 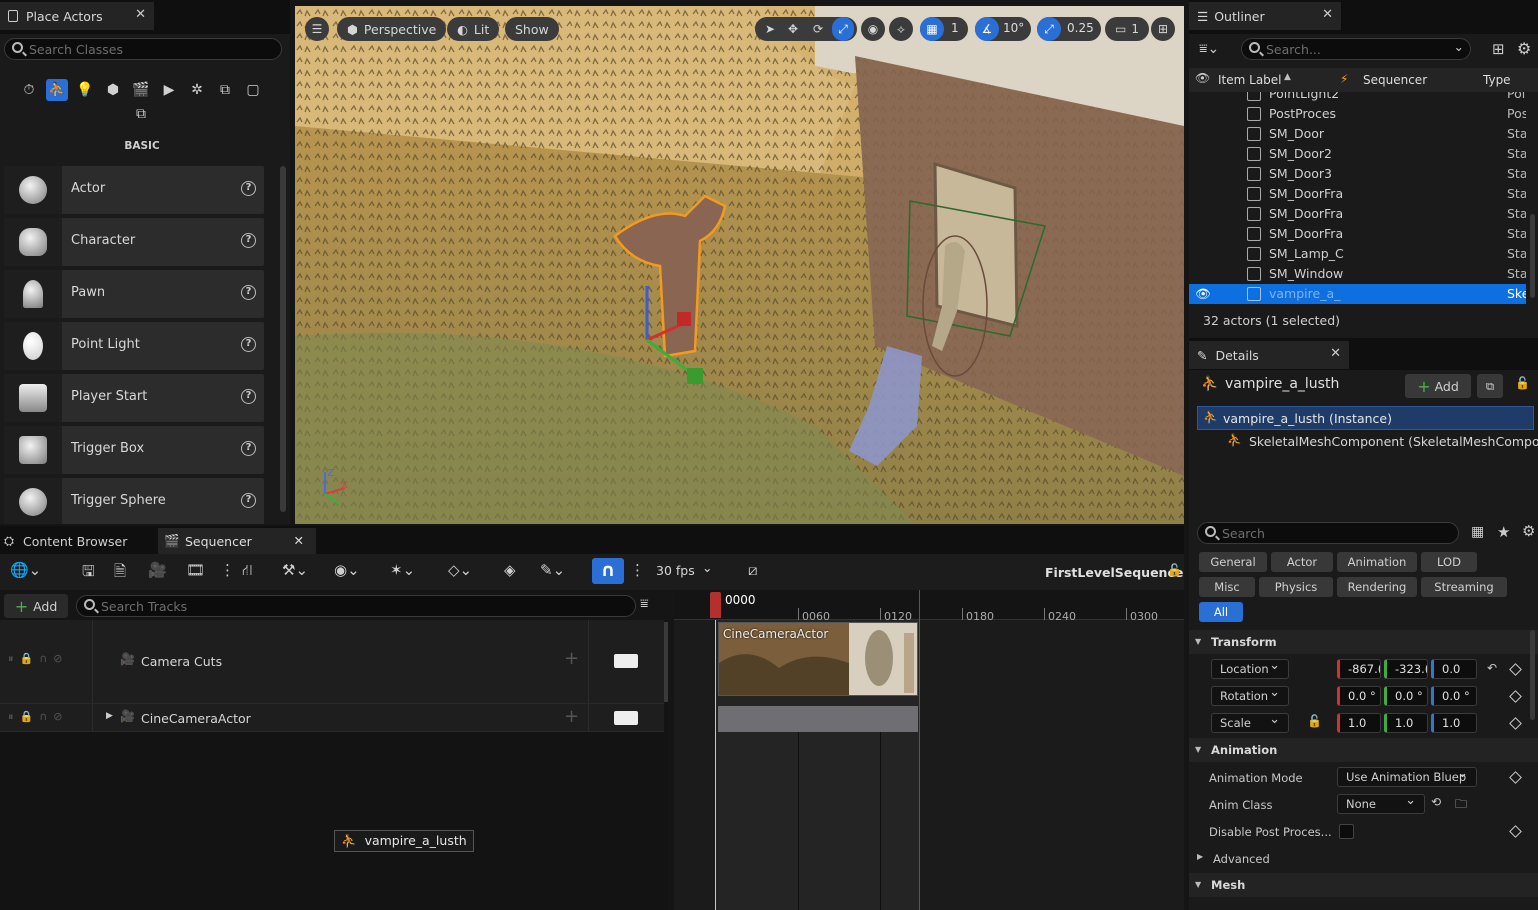 What do you see at coordinates (1459, 46) in the screenshot?
I see `chevron-down-icon: ⌄` at bounding box center [1459, 46].